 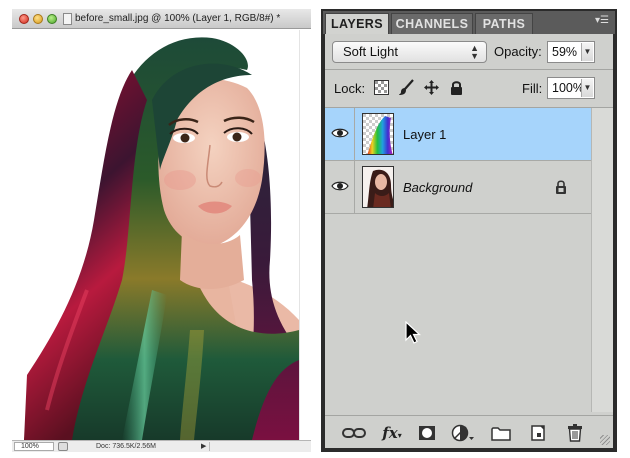 I want to click on zoom-window-button, so click(x=52, y=19).